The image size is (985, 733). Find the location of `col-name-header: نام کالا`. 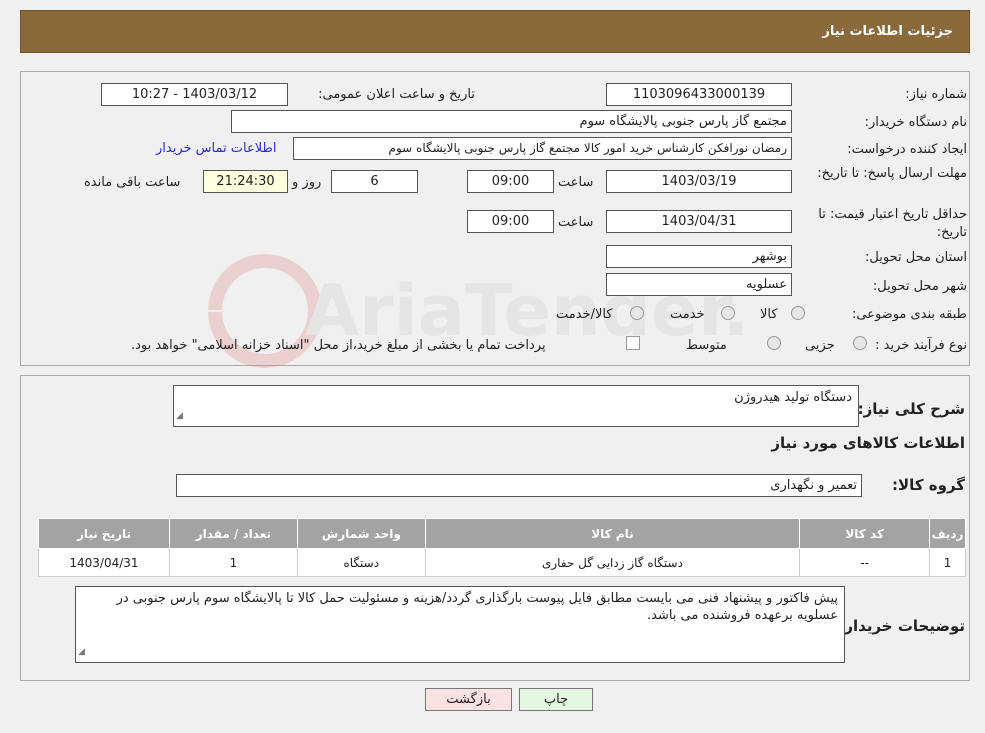

col-name-header: نام کالا is located at coordinates (612, 533).